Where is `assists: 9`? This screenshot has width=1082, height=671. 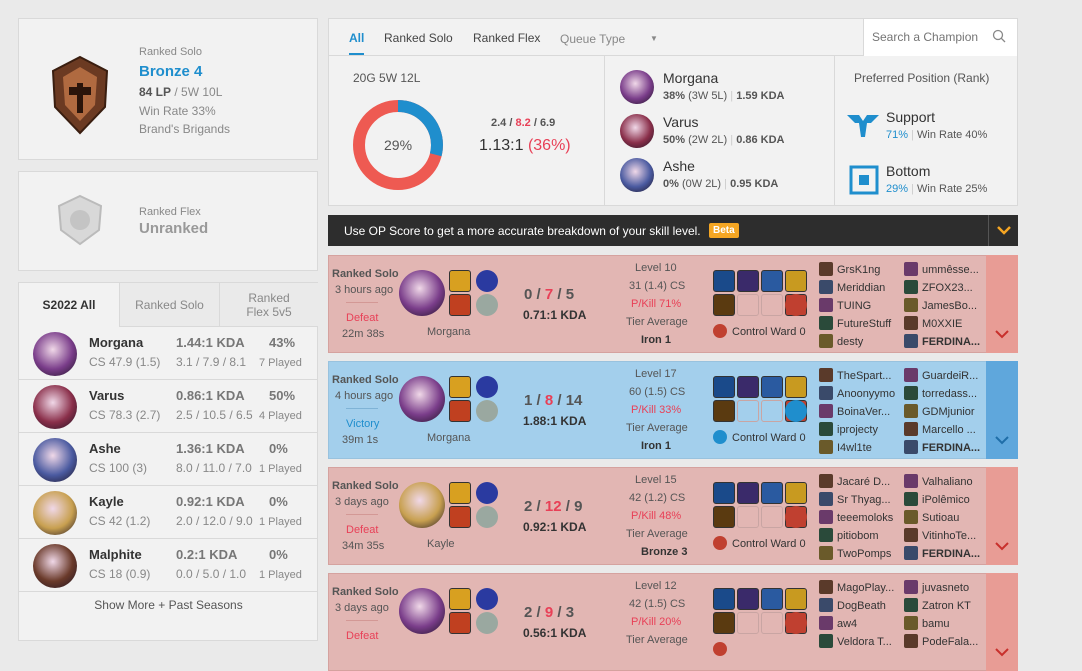 assists: 9 is located at coordinates (578, 506).